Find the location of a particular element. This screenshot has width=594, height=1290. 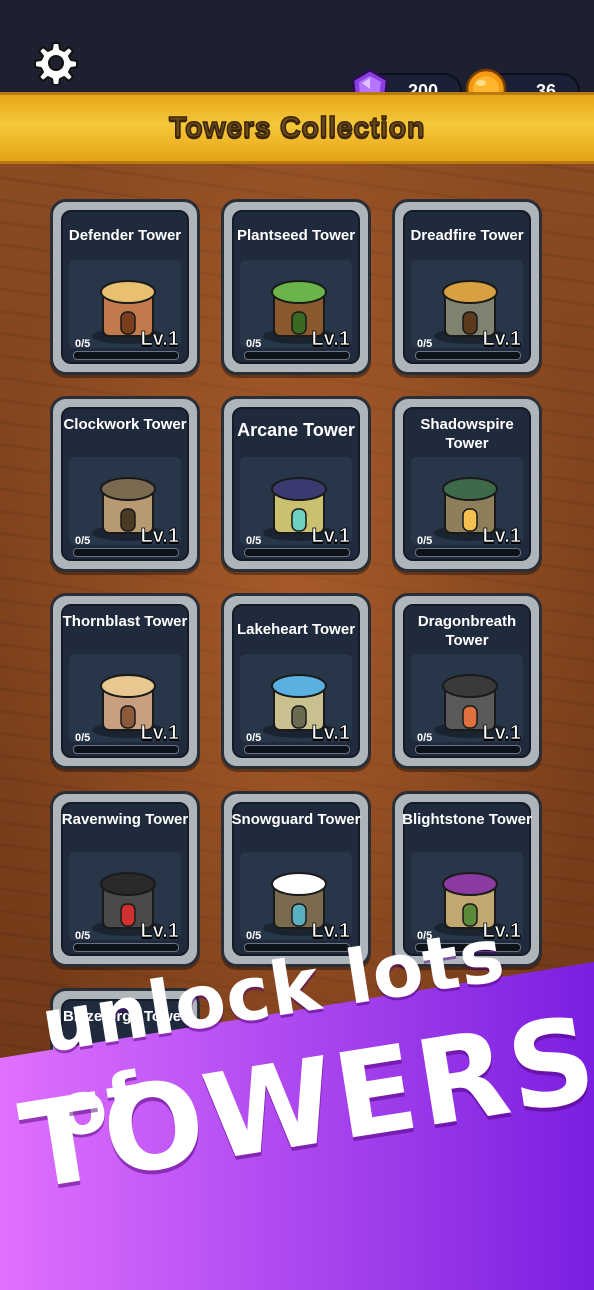

tower-card: Arcane Tower 0/5 Lv.1 is located at coordinates (296, 484).